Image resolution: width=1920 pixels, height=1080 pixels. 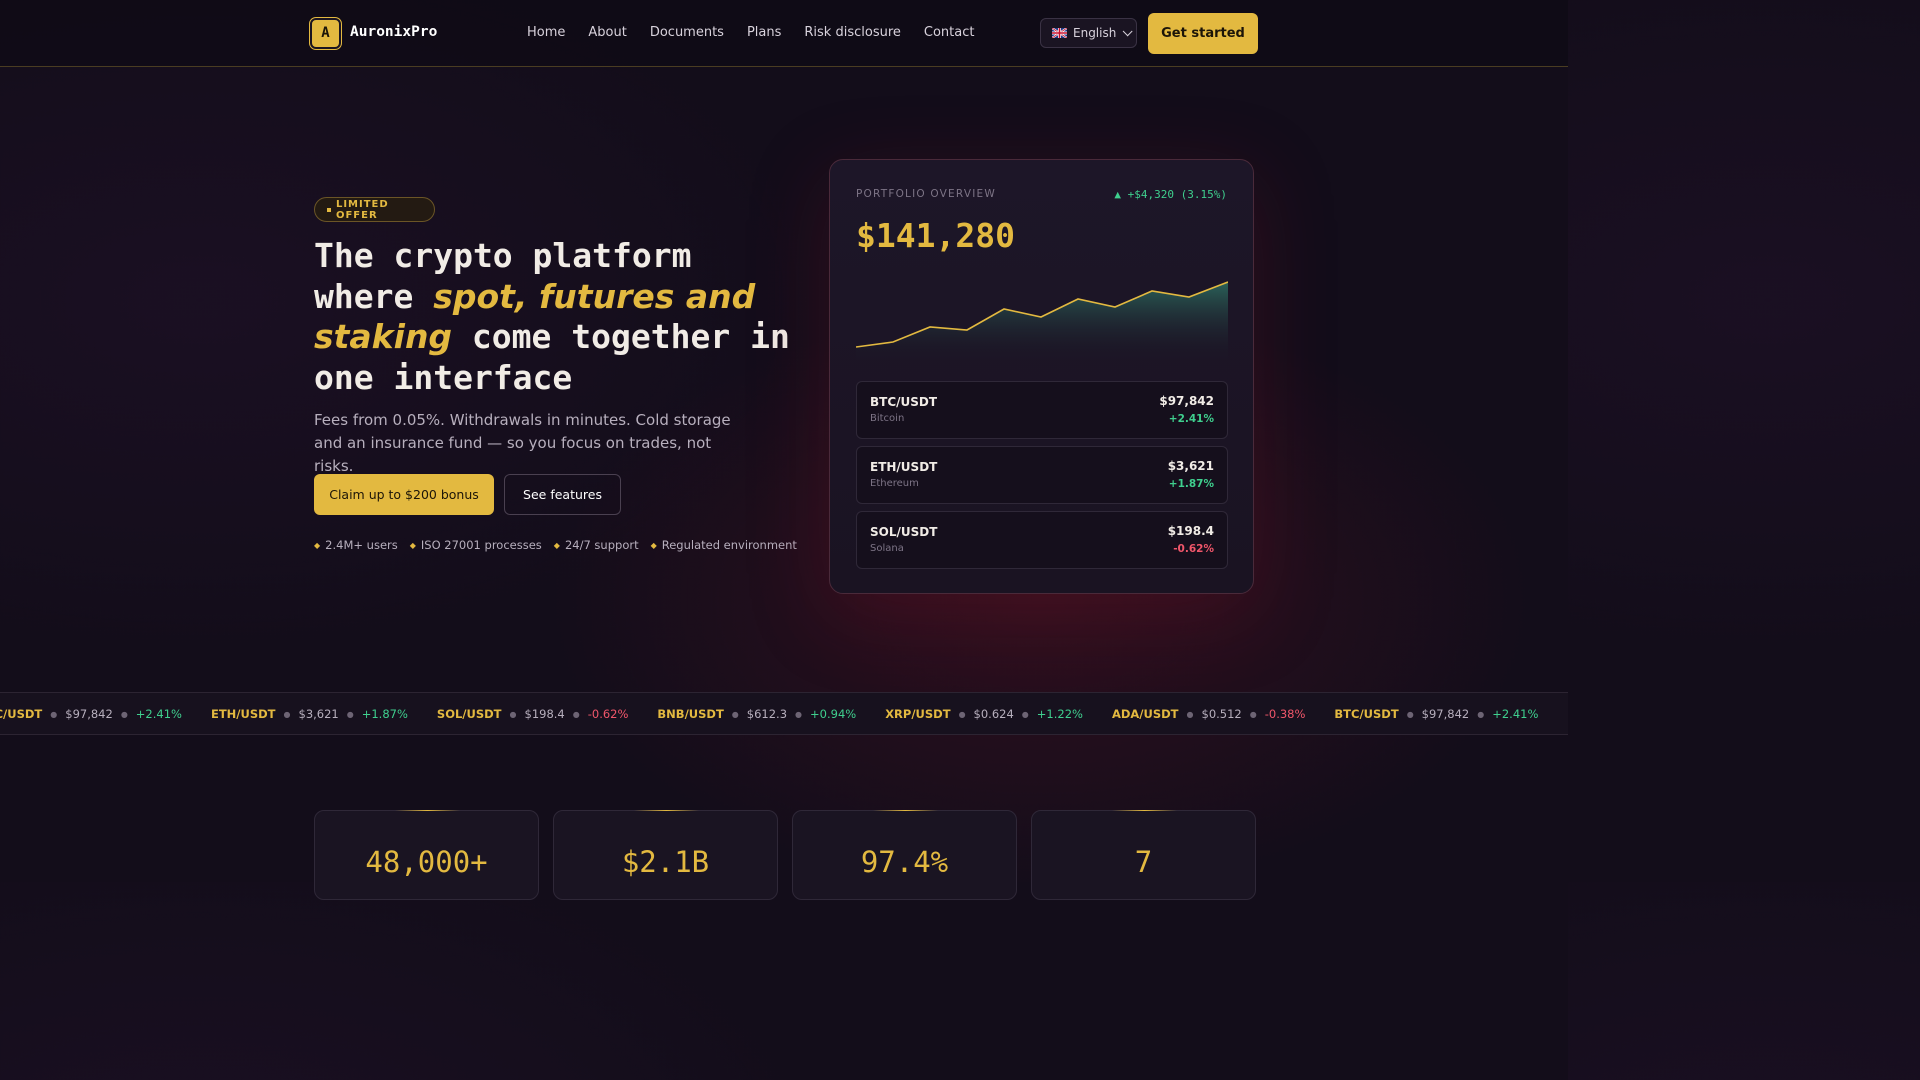 What do you see at coordinates (1203, 33) in the screenshot?
I see `get-started-button: Get started` at bounding box center [1203, 33].